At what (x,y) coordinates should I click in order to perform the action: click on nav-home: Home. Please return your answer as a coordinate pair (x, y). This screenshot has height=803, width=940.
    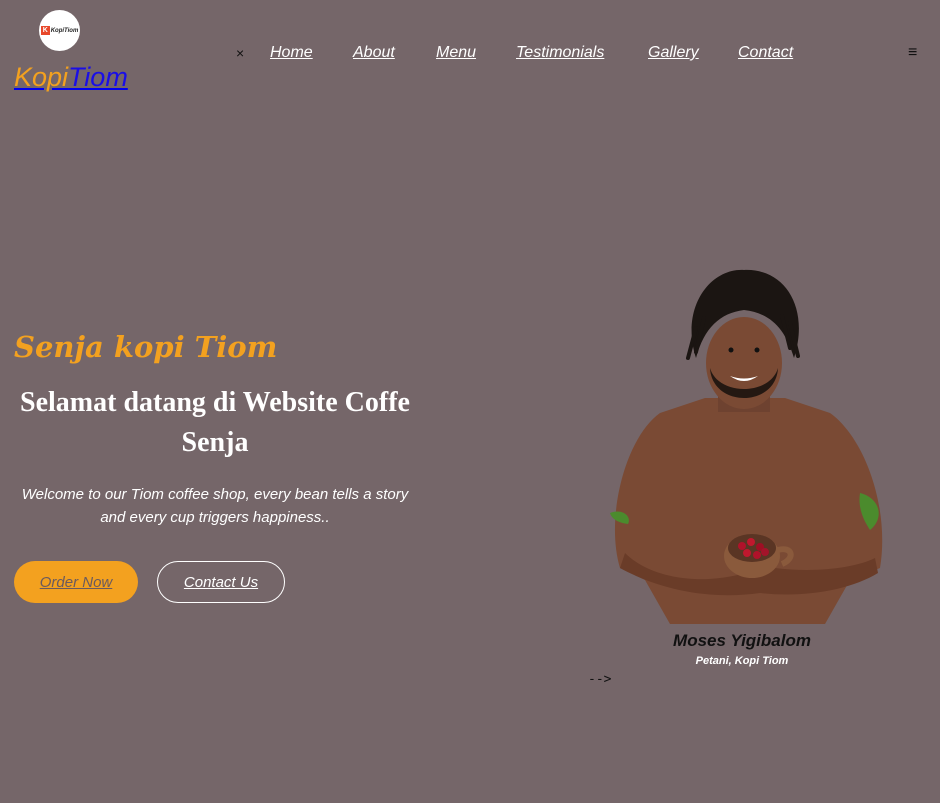
    Looking at the image, I should click on (291, 53).